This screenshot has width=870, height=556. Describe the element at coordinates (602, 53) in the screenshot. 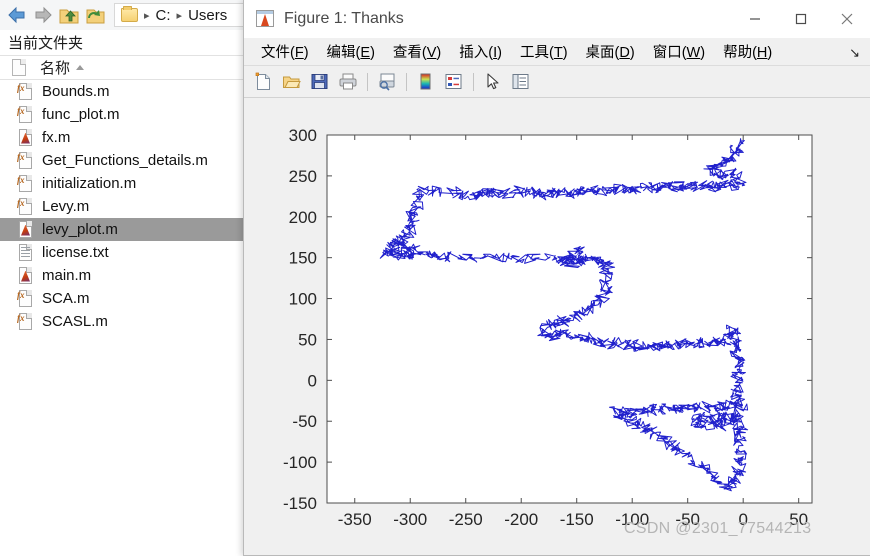

I see `menu-label: 桌面(` at that location.